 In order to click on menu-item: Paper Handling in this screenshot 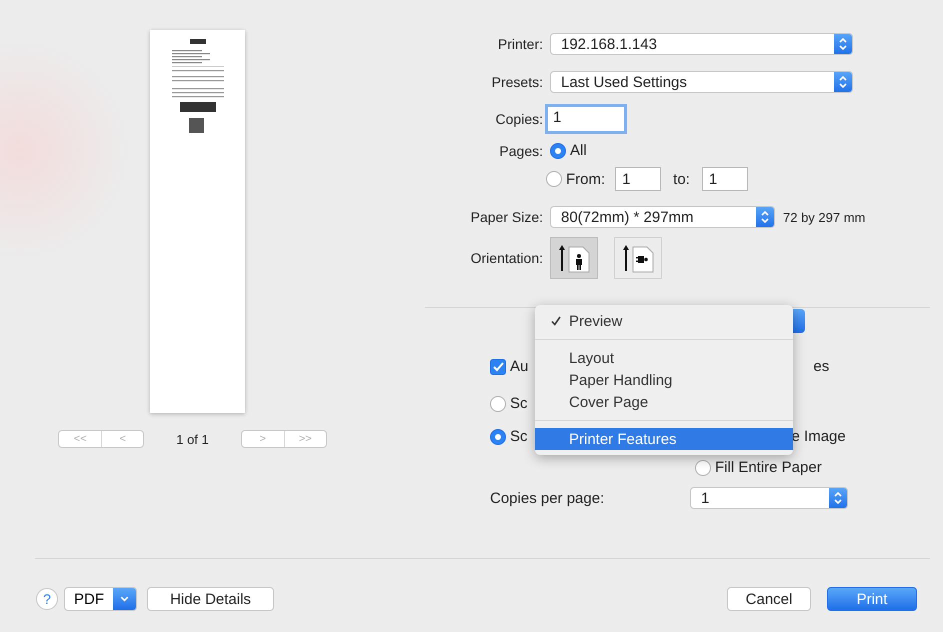, I will do `click(664, 380)`.